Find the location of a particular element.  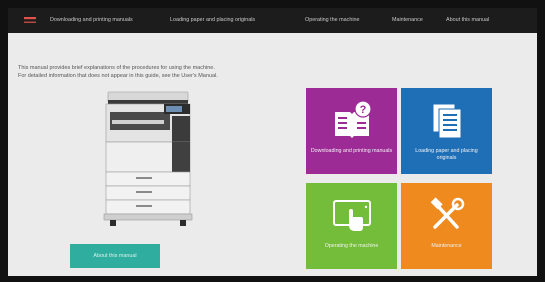

tile-downloading-manuals: ? Downloading and printing manuals is located at coordinates (351, 131).